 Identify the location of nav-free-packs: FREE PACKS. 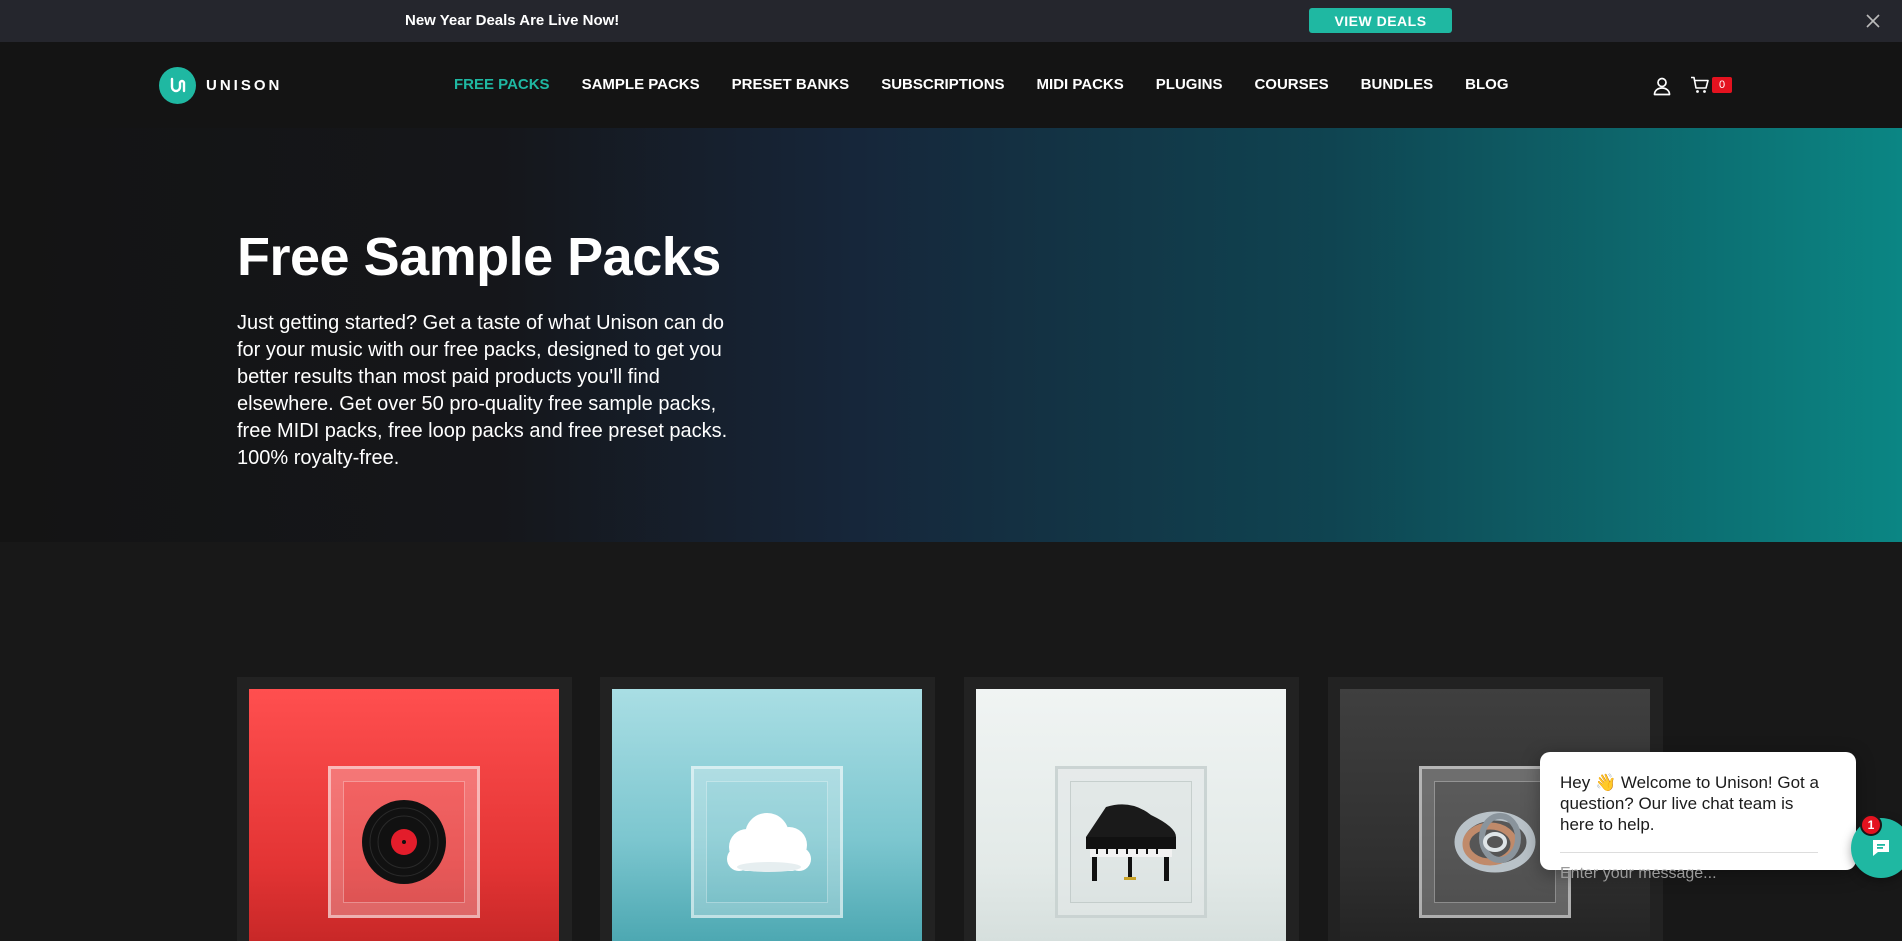
(502, 84).